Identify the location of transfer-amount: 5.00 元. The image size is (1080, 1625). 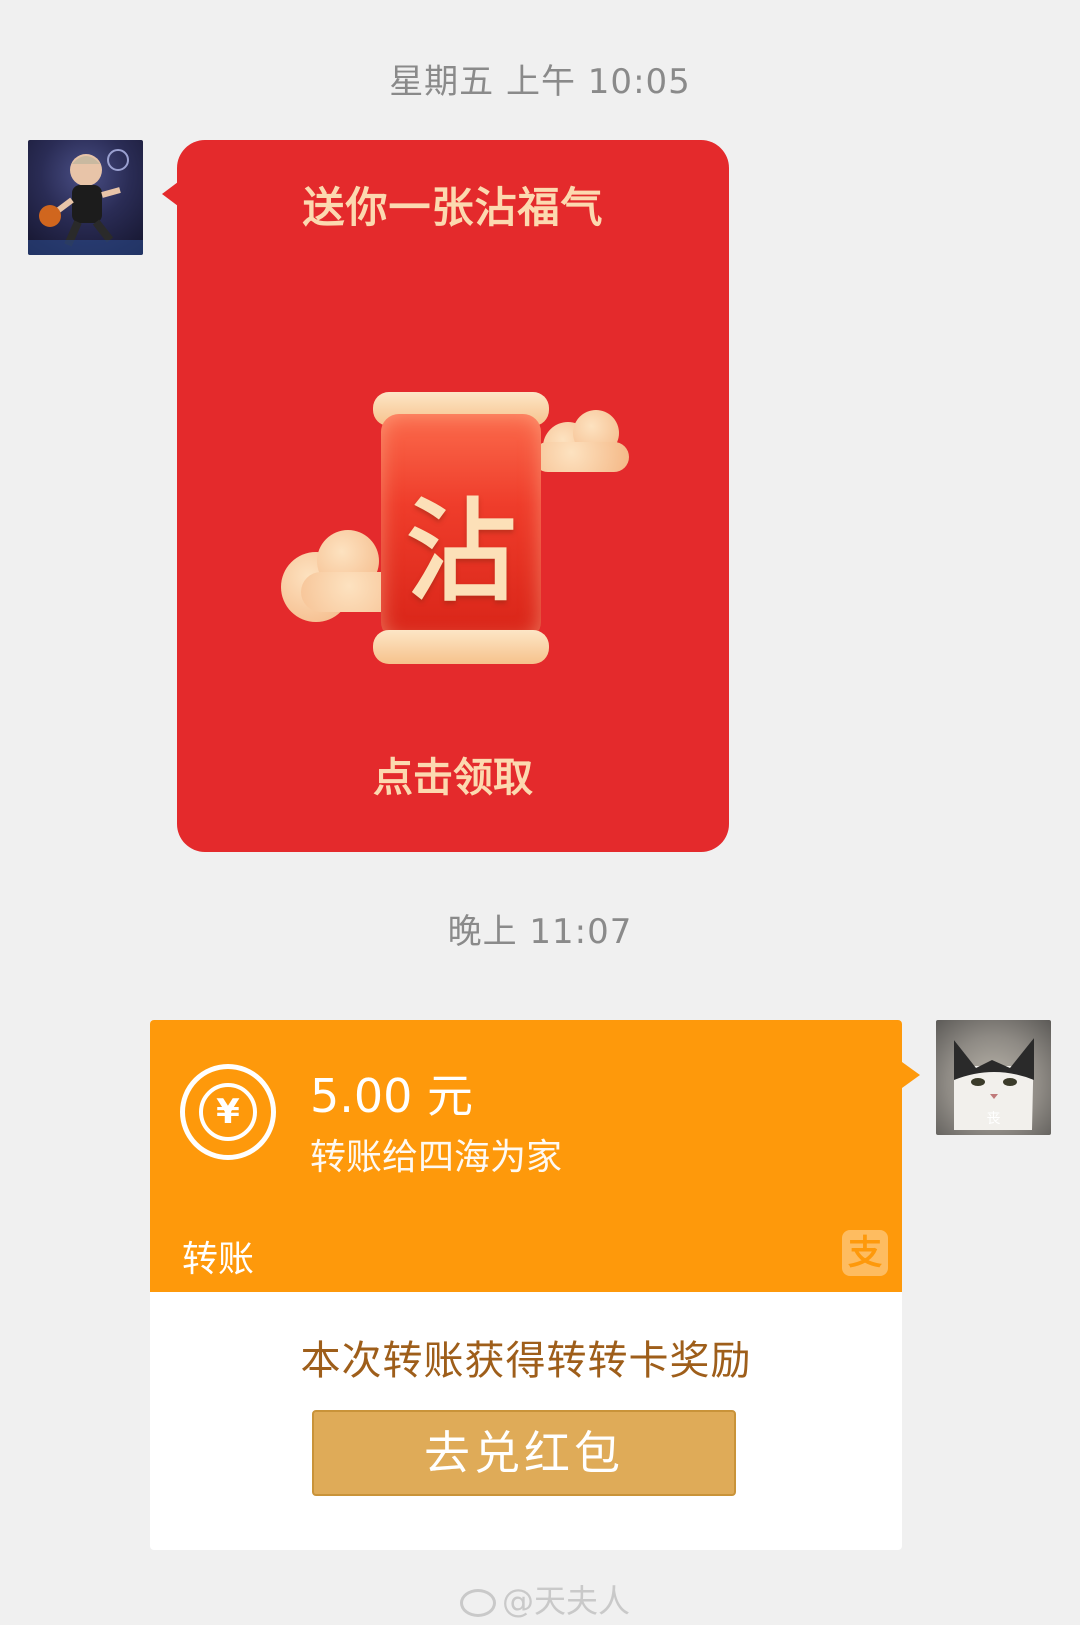
(392, 1096).